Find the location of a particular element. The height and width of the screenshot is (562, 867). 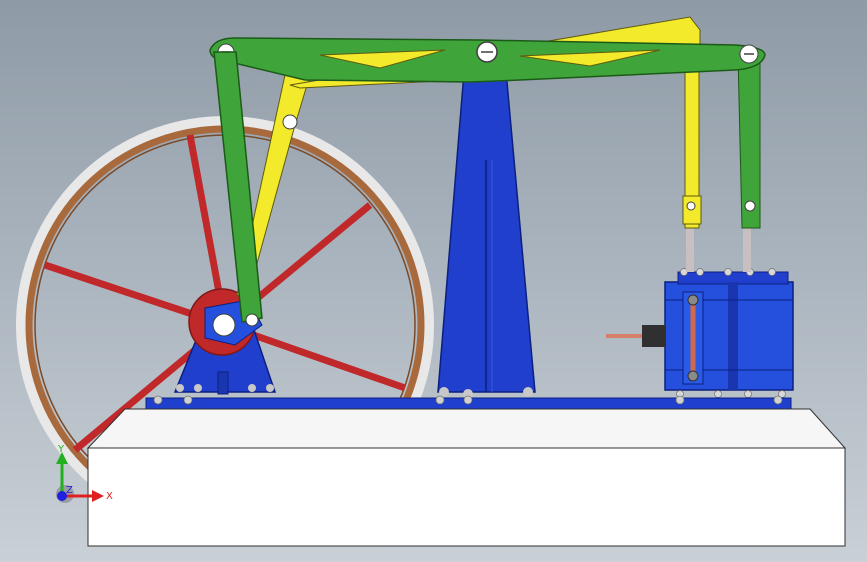

connecting-rod is located at coordinates (238, 189).